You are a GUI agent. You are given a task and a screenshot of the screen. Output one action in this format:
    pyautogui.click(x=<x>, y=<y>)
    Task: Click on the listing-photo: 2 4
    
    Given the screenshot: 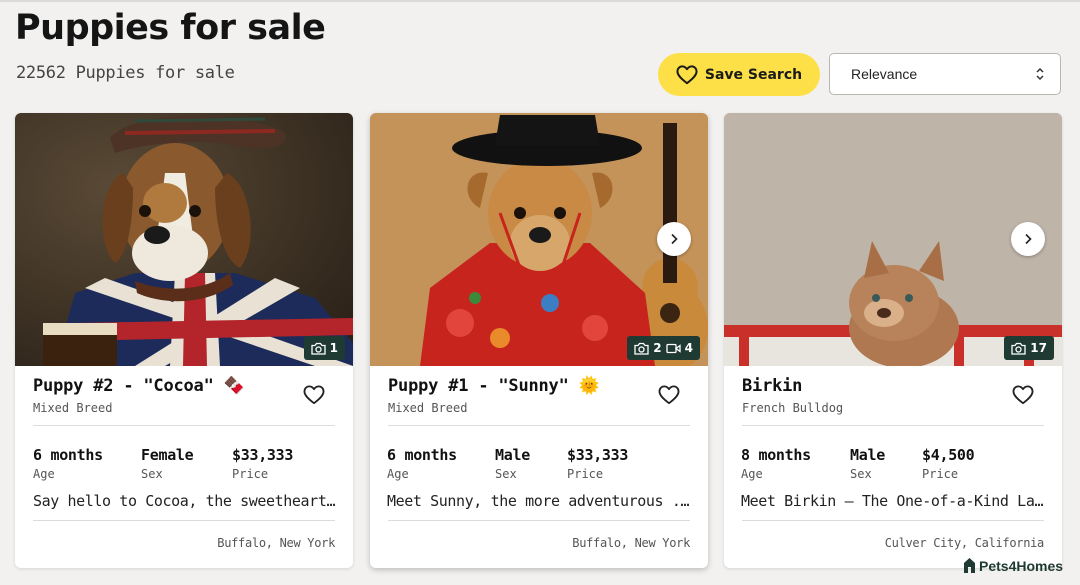 What is the action you would take?
    pyautogui.click(x=539, y=239)
    